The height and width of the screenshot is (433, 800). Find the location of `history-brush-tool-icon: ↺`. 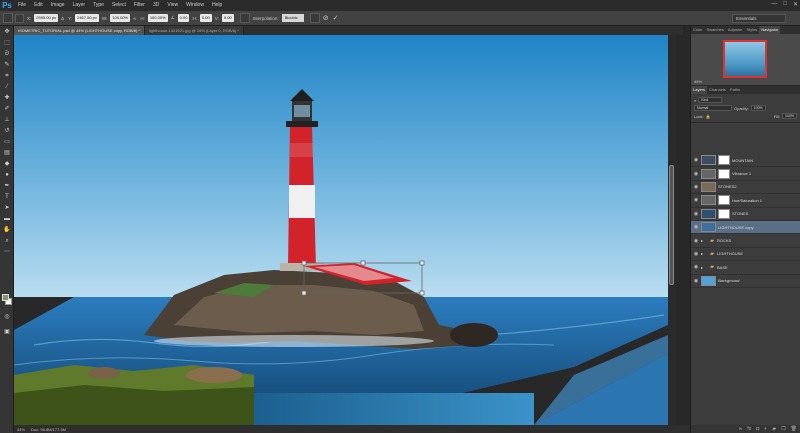

history-brush-tool-icon: ↺ is located at coordinates (7, 131).